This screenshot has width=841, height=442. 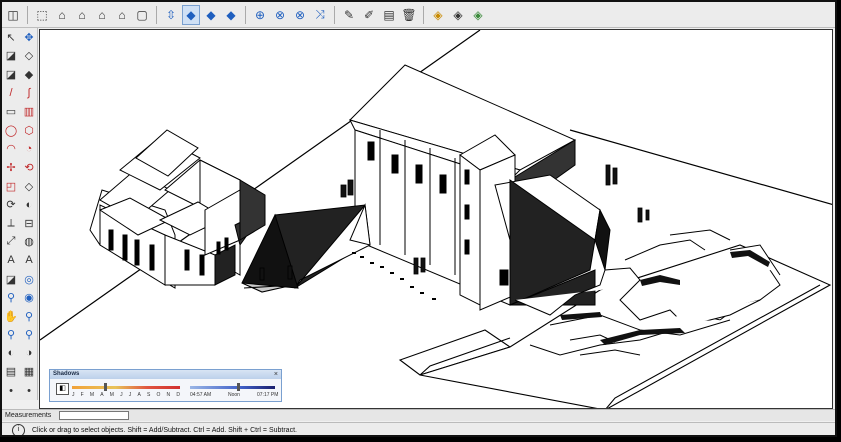 I want to click on month-slider, so click(x=126, y=387).